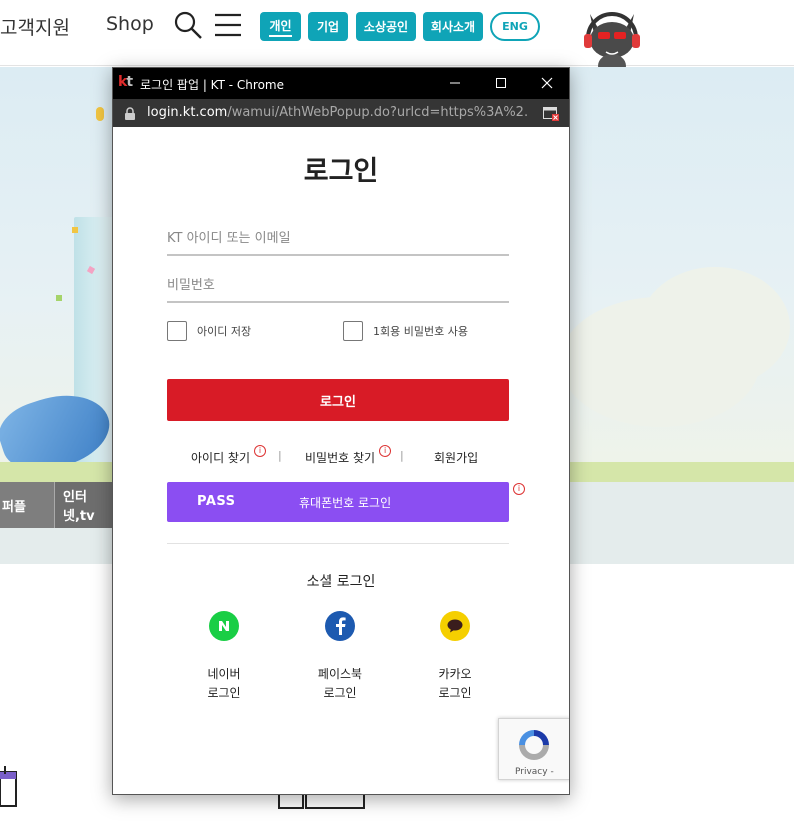  Describe the element at coordinates (353, 331) in the screenshot. I see `otp-checkbox` at that location.